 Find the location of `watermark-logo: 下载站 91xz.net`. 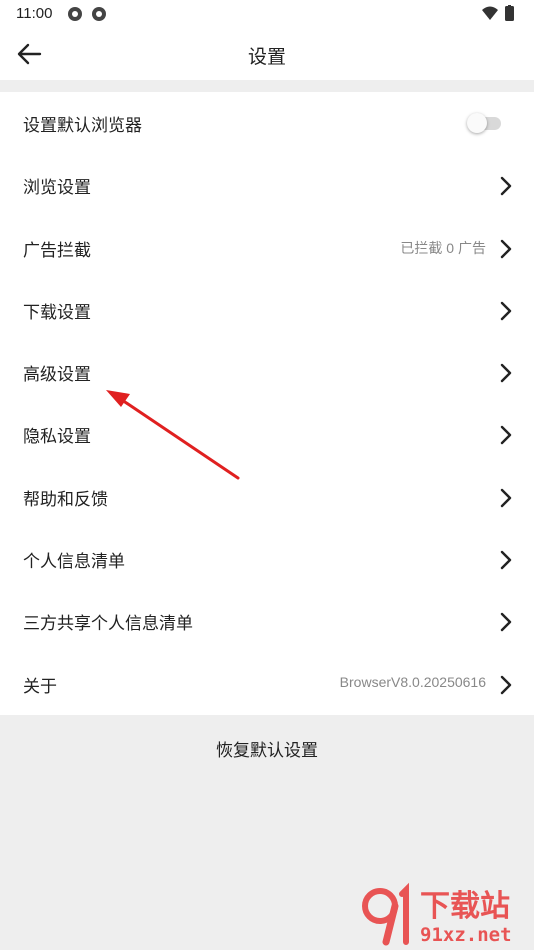

watermark-logo: 下载站 91xz.net is located at coordinates (437, 914).